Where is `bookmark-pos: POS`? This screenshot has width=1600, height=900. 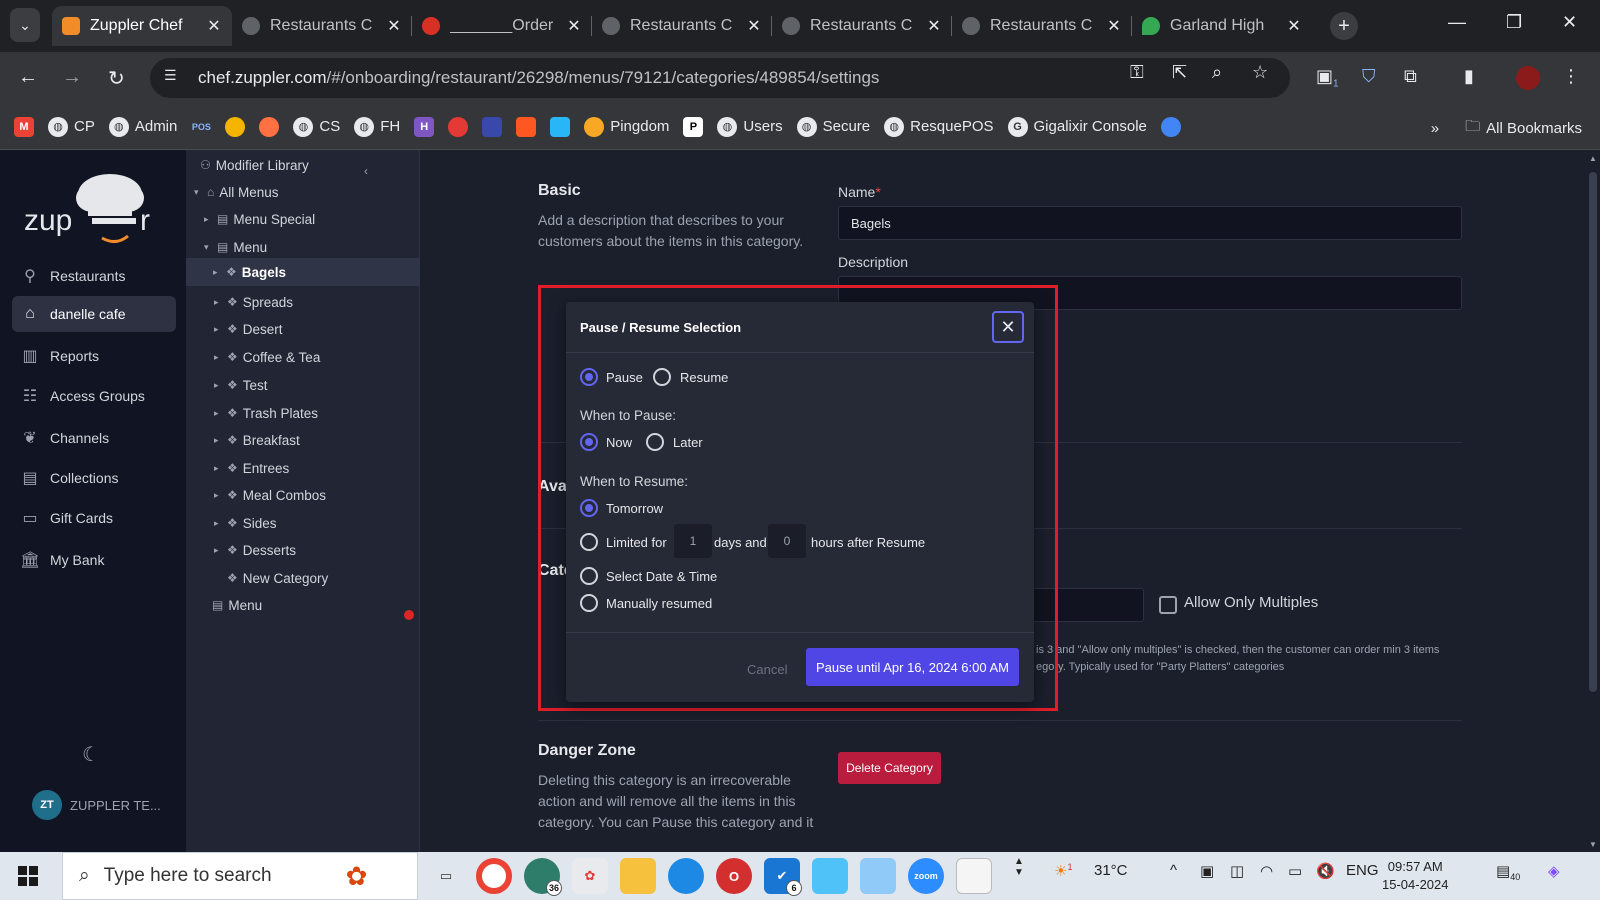 bookmark-pos: POS is located at coordinates (201, 127).